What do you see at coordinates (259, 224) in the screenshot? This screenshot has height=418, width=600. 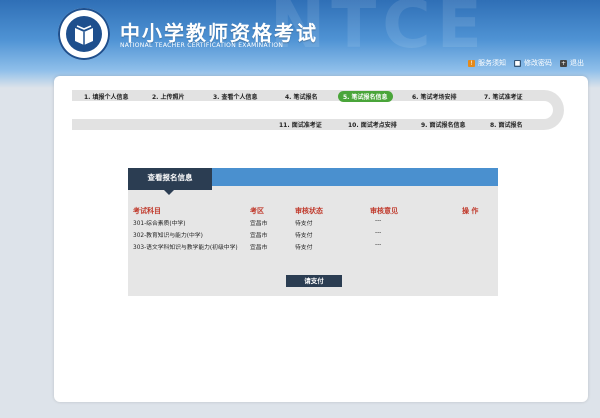 I see `row1-region: 宜昌市` at bounding box center [259, 224].